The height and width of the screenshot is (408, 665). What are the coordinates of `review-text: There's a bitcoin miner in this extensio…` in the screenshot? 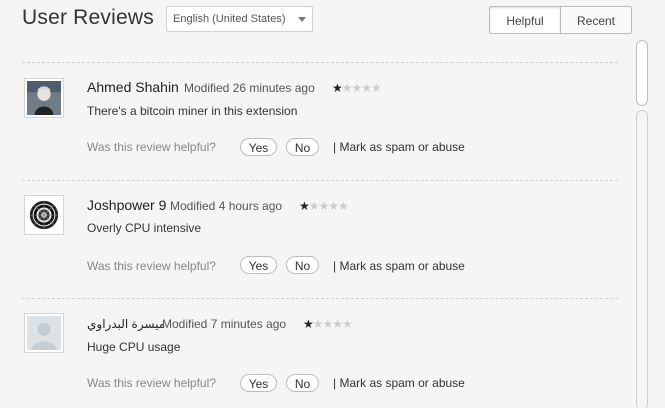 It's located at (192, 111).